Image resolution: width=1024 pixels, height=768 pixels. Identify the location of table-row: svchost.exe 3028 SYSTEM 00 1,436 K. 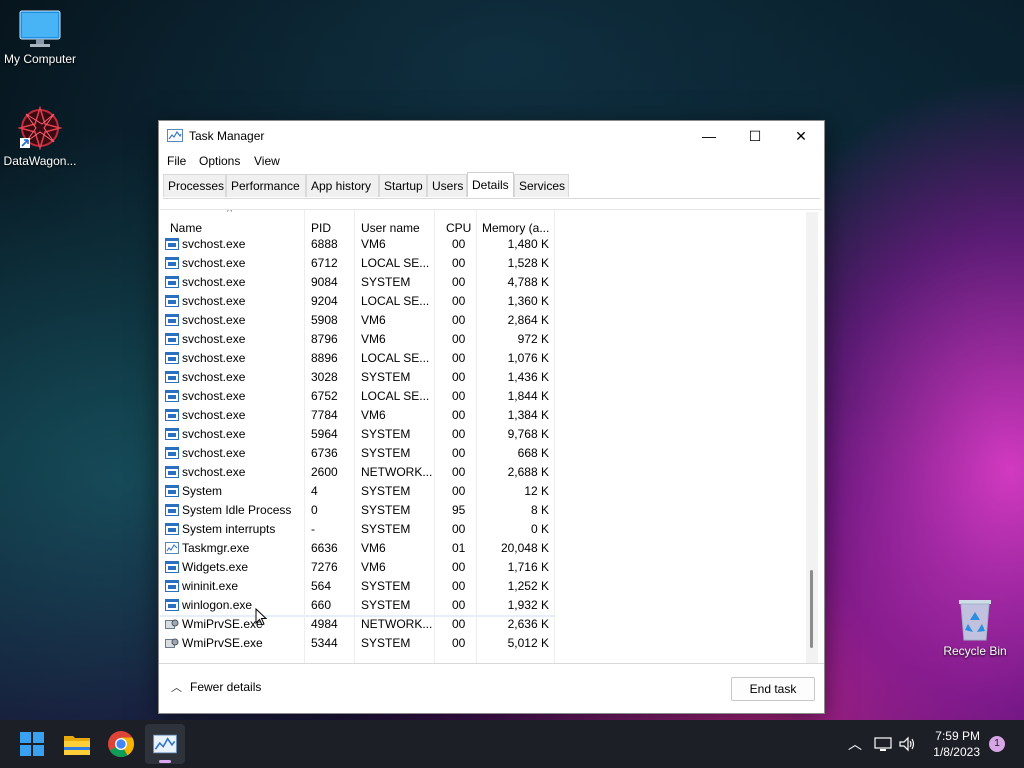
(357, 377).